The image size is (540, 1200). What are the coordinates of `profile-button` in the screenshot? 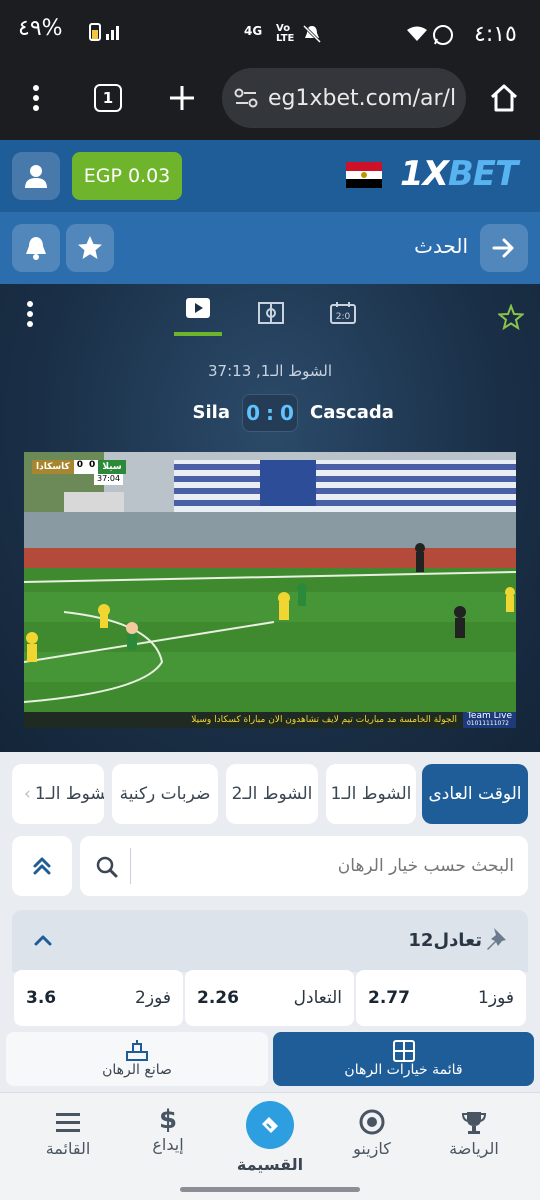 It's located at (36, 176).